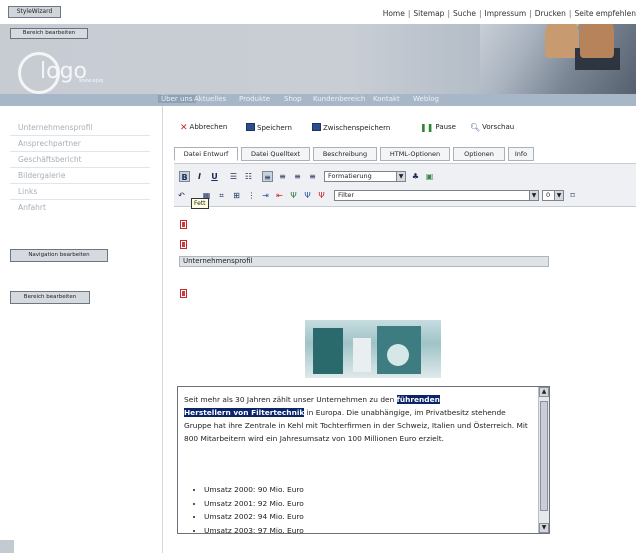  What do you see at coordinates (203, 128) in the screenshot?
I see `cancel-button: ✕ Abbrechen` at bounding box center [203, 128].